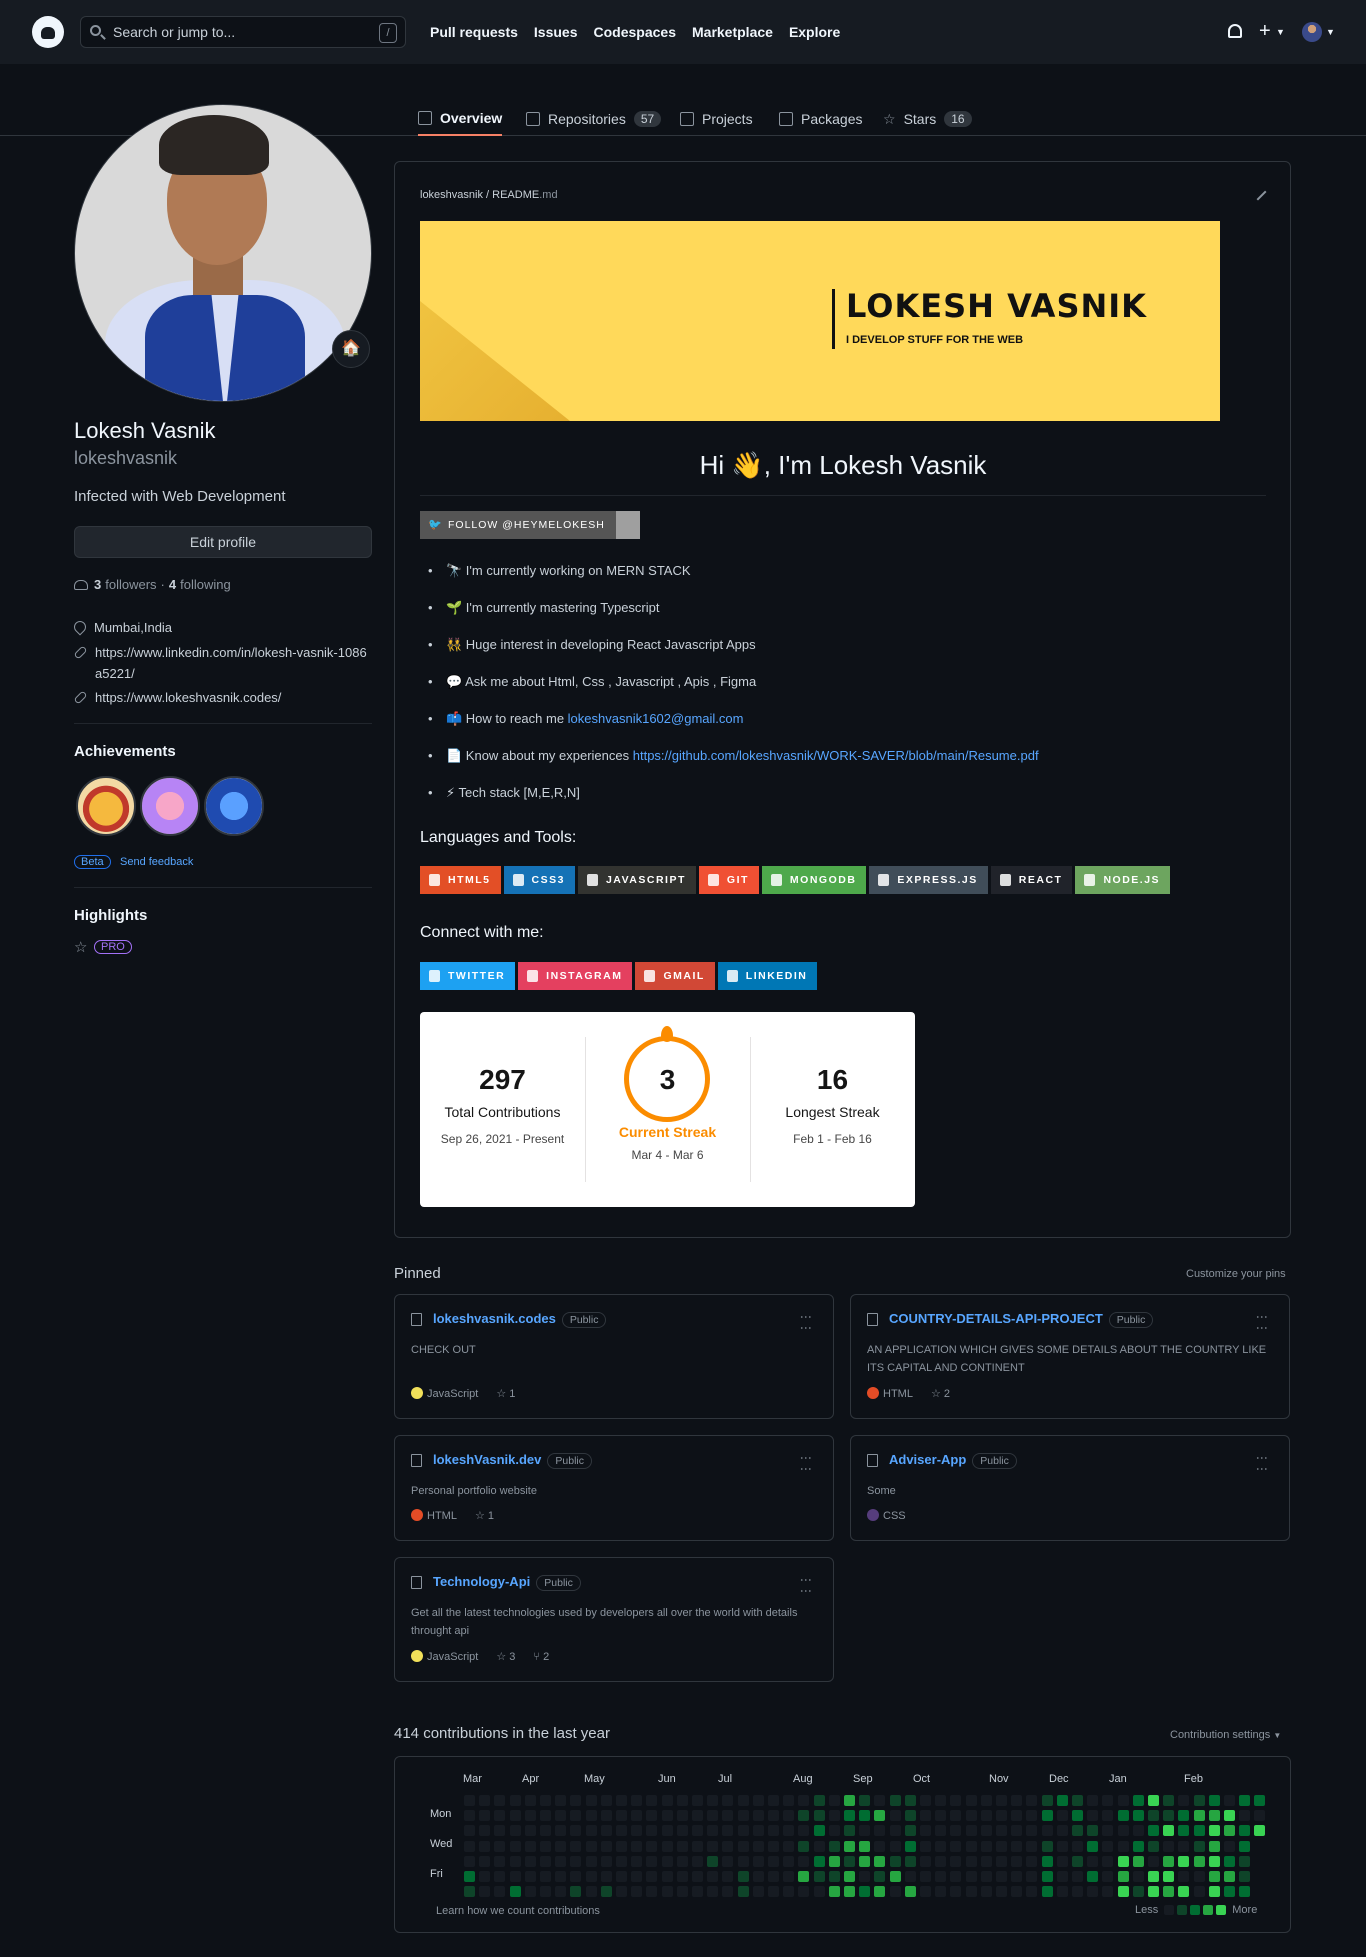 This screenshot has height=1957, width=1366. What do you see at coordinates (1280, 32) in the screenshot?
I see `create-chevron-down-icon: ▼` at bounding box center [1280, 32].